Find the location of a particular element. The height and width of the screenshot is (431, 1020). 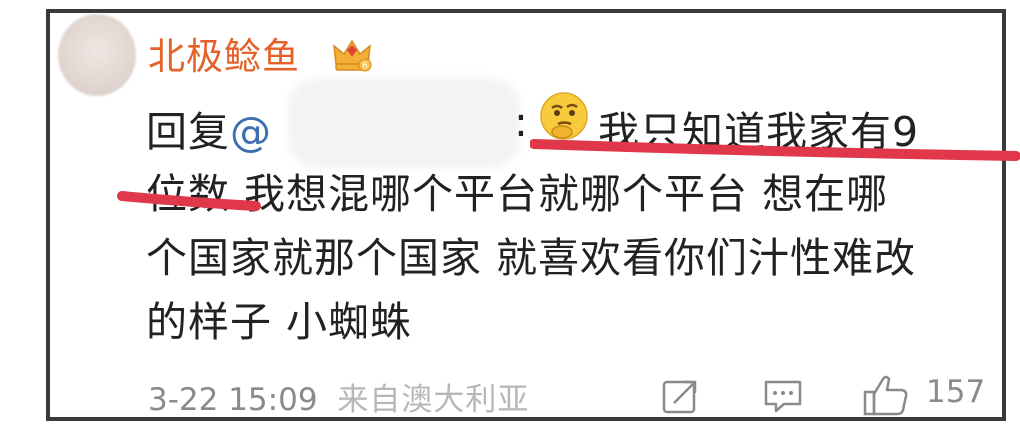

timestamp: 3-22 15:09 is located at coordinates (233, 400).